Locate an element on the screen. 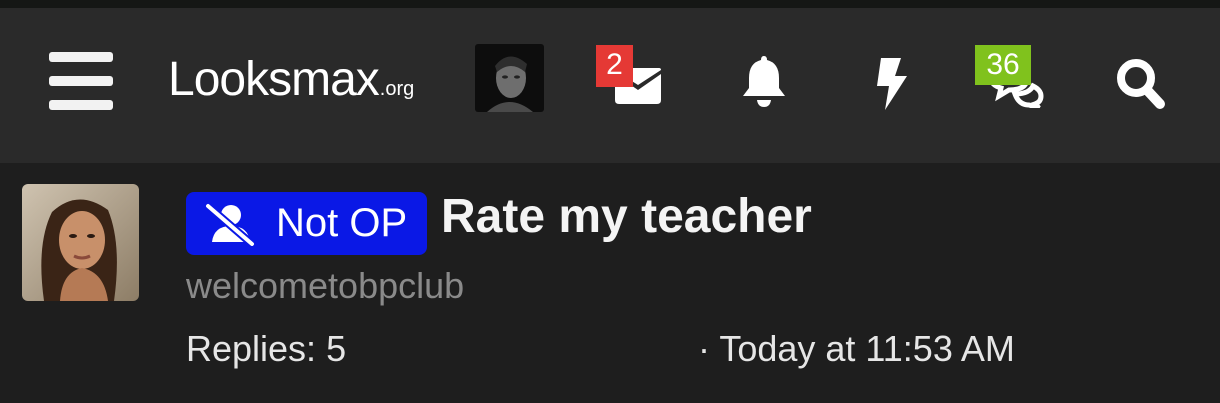 The image size is (1220, 403). thread-author: welcometobpclub is located at coordinates (325, 286).